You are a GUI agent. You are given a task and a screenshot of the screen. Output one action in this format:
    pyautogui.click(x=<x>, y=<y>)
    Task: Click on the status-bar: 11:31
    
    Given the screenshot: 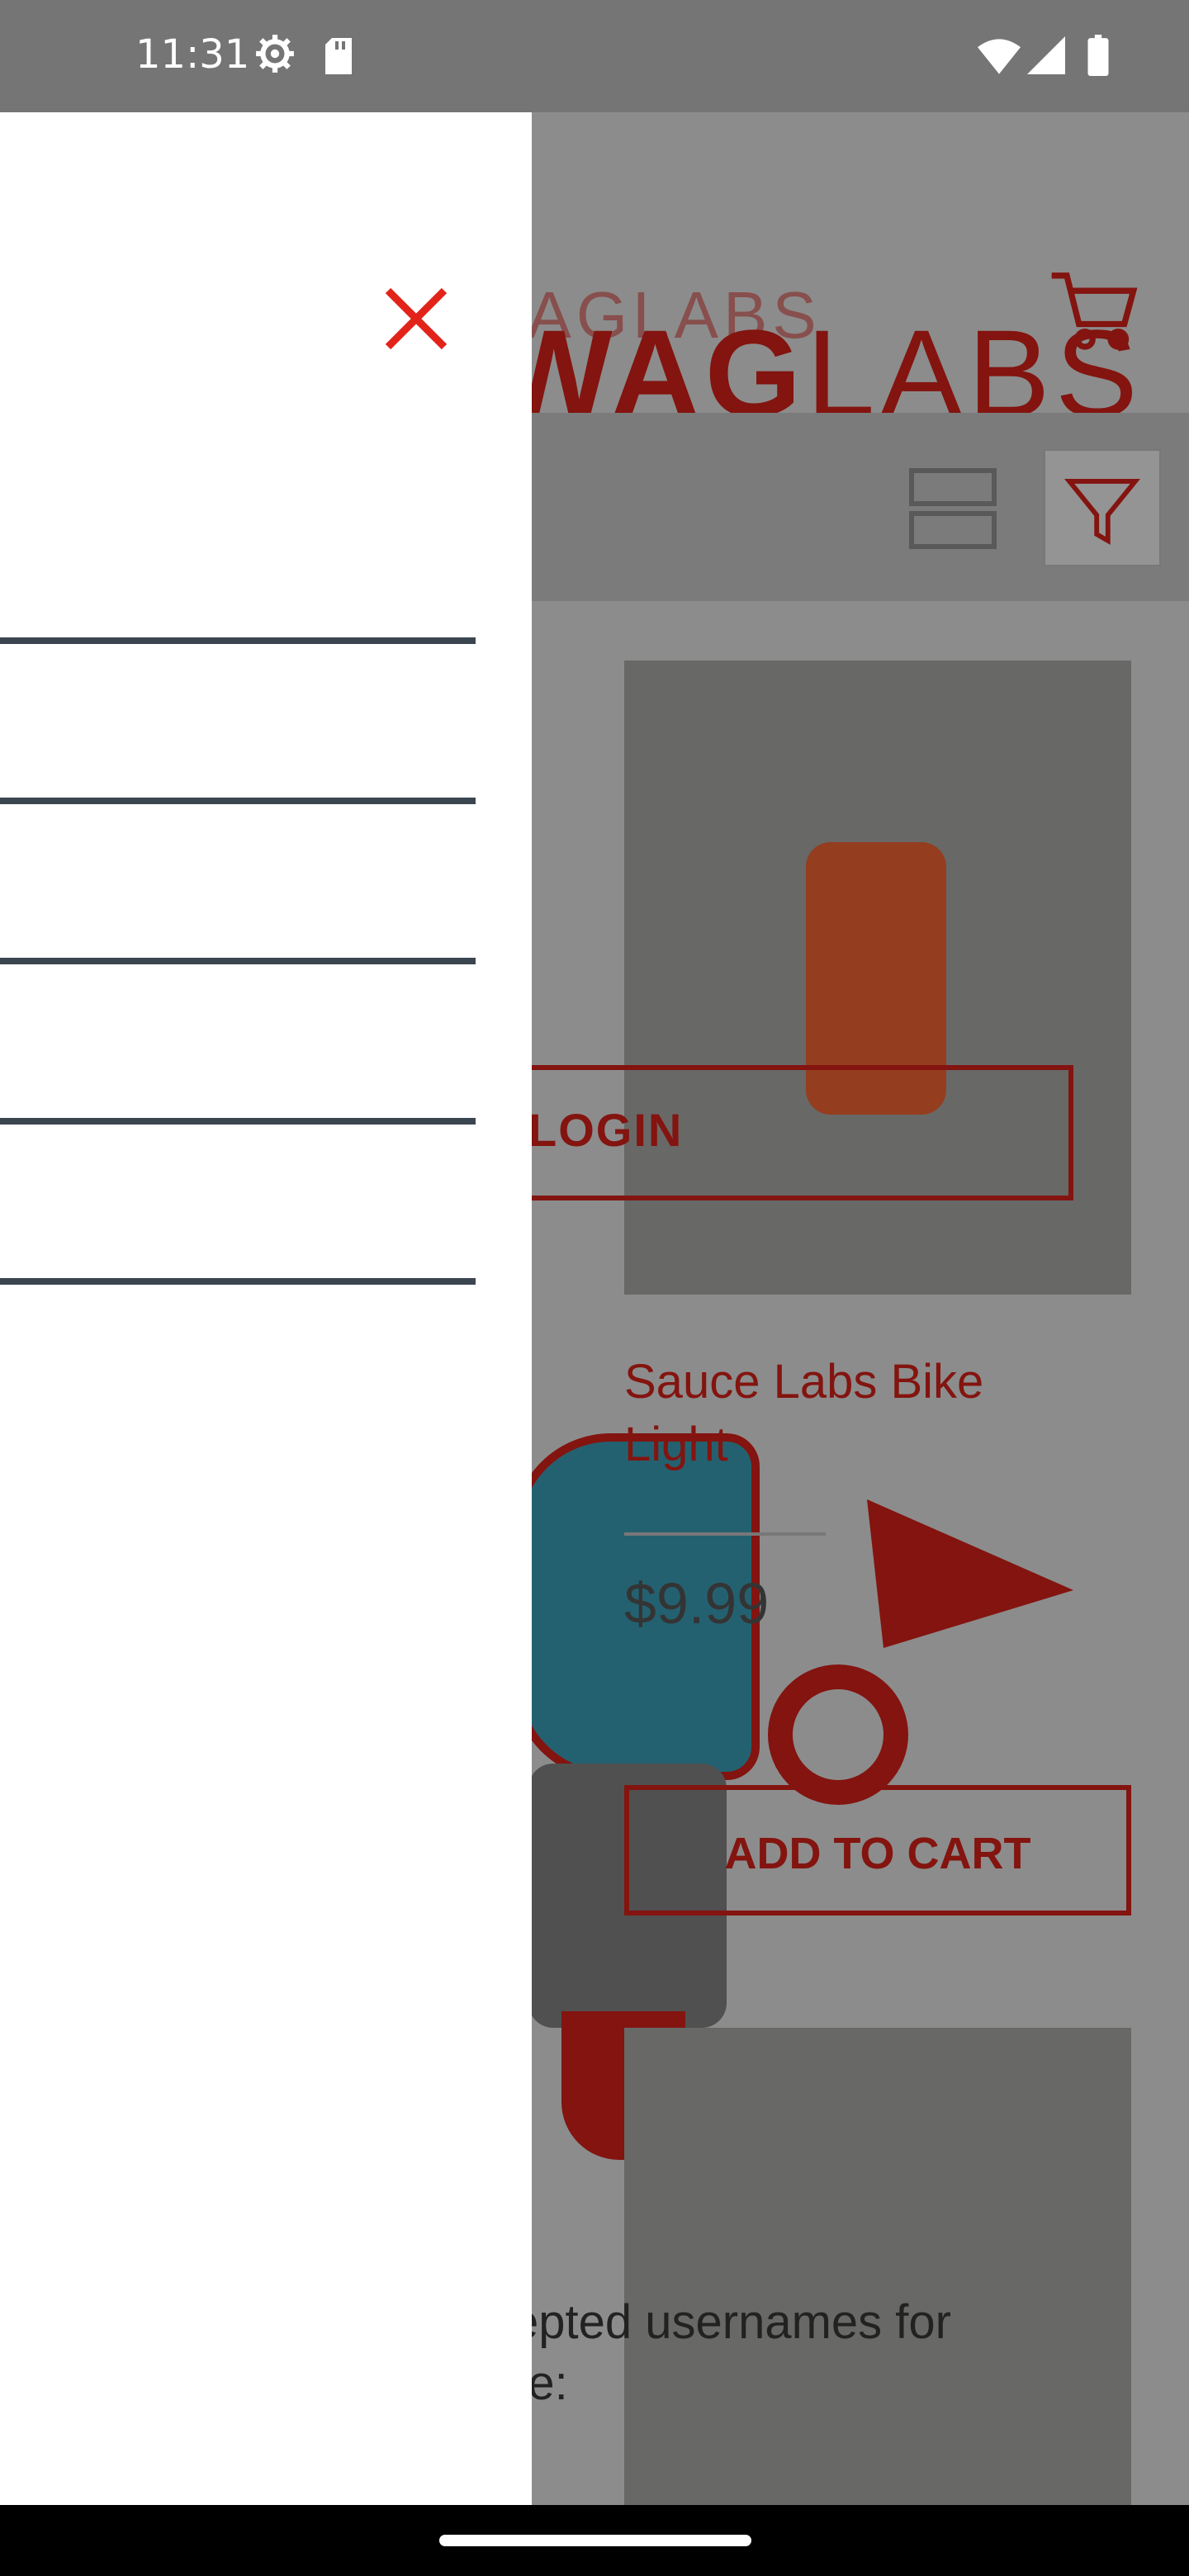 What is the action you would take?
    pyautogui.click(x=594, y=56)
    